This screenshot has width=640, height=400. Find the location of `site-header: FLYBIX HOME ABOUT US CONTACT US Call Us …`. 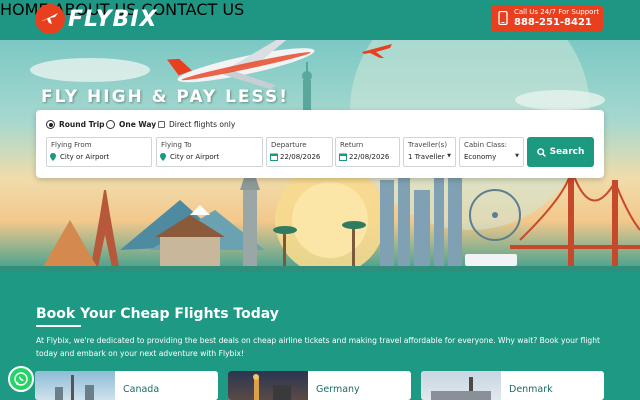

site-header: FLYBIX HOME ABOUT US CONTACT US Call Us … is located at coordinates (320, 20).